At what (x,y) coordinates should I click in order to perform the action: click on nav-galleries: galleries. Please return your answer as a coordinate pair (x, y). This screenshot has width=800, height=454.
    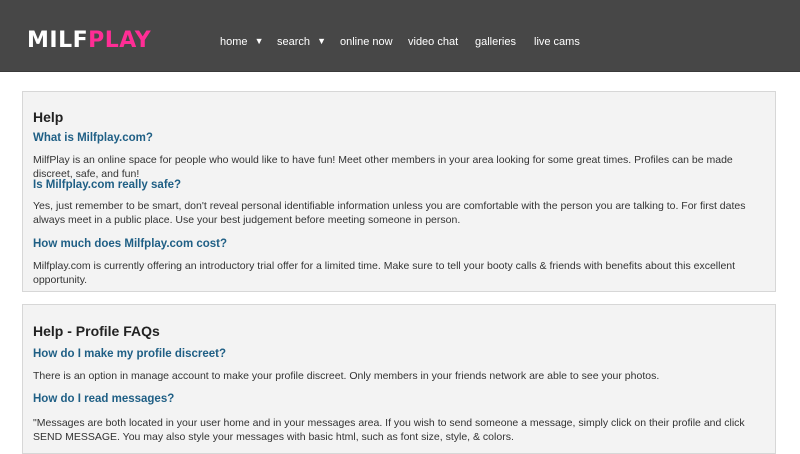
    Looking at the image, I should click on (495, 42).